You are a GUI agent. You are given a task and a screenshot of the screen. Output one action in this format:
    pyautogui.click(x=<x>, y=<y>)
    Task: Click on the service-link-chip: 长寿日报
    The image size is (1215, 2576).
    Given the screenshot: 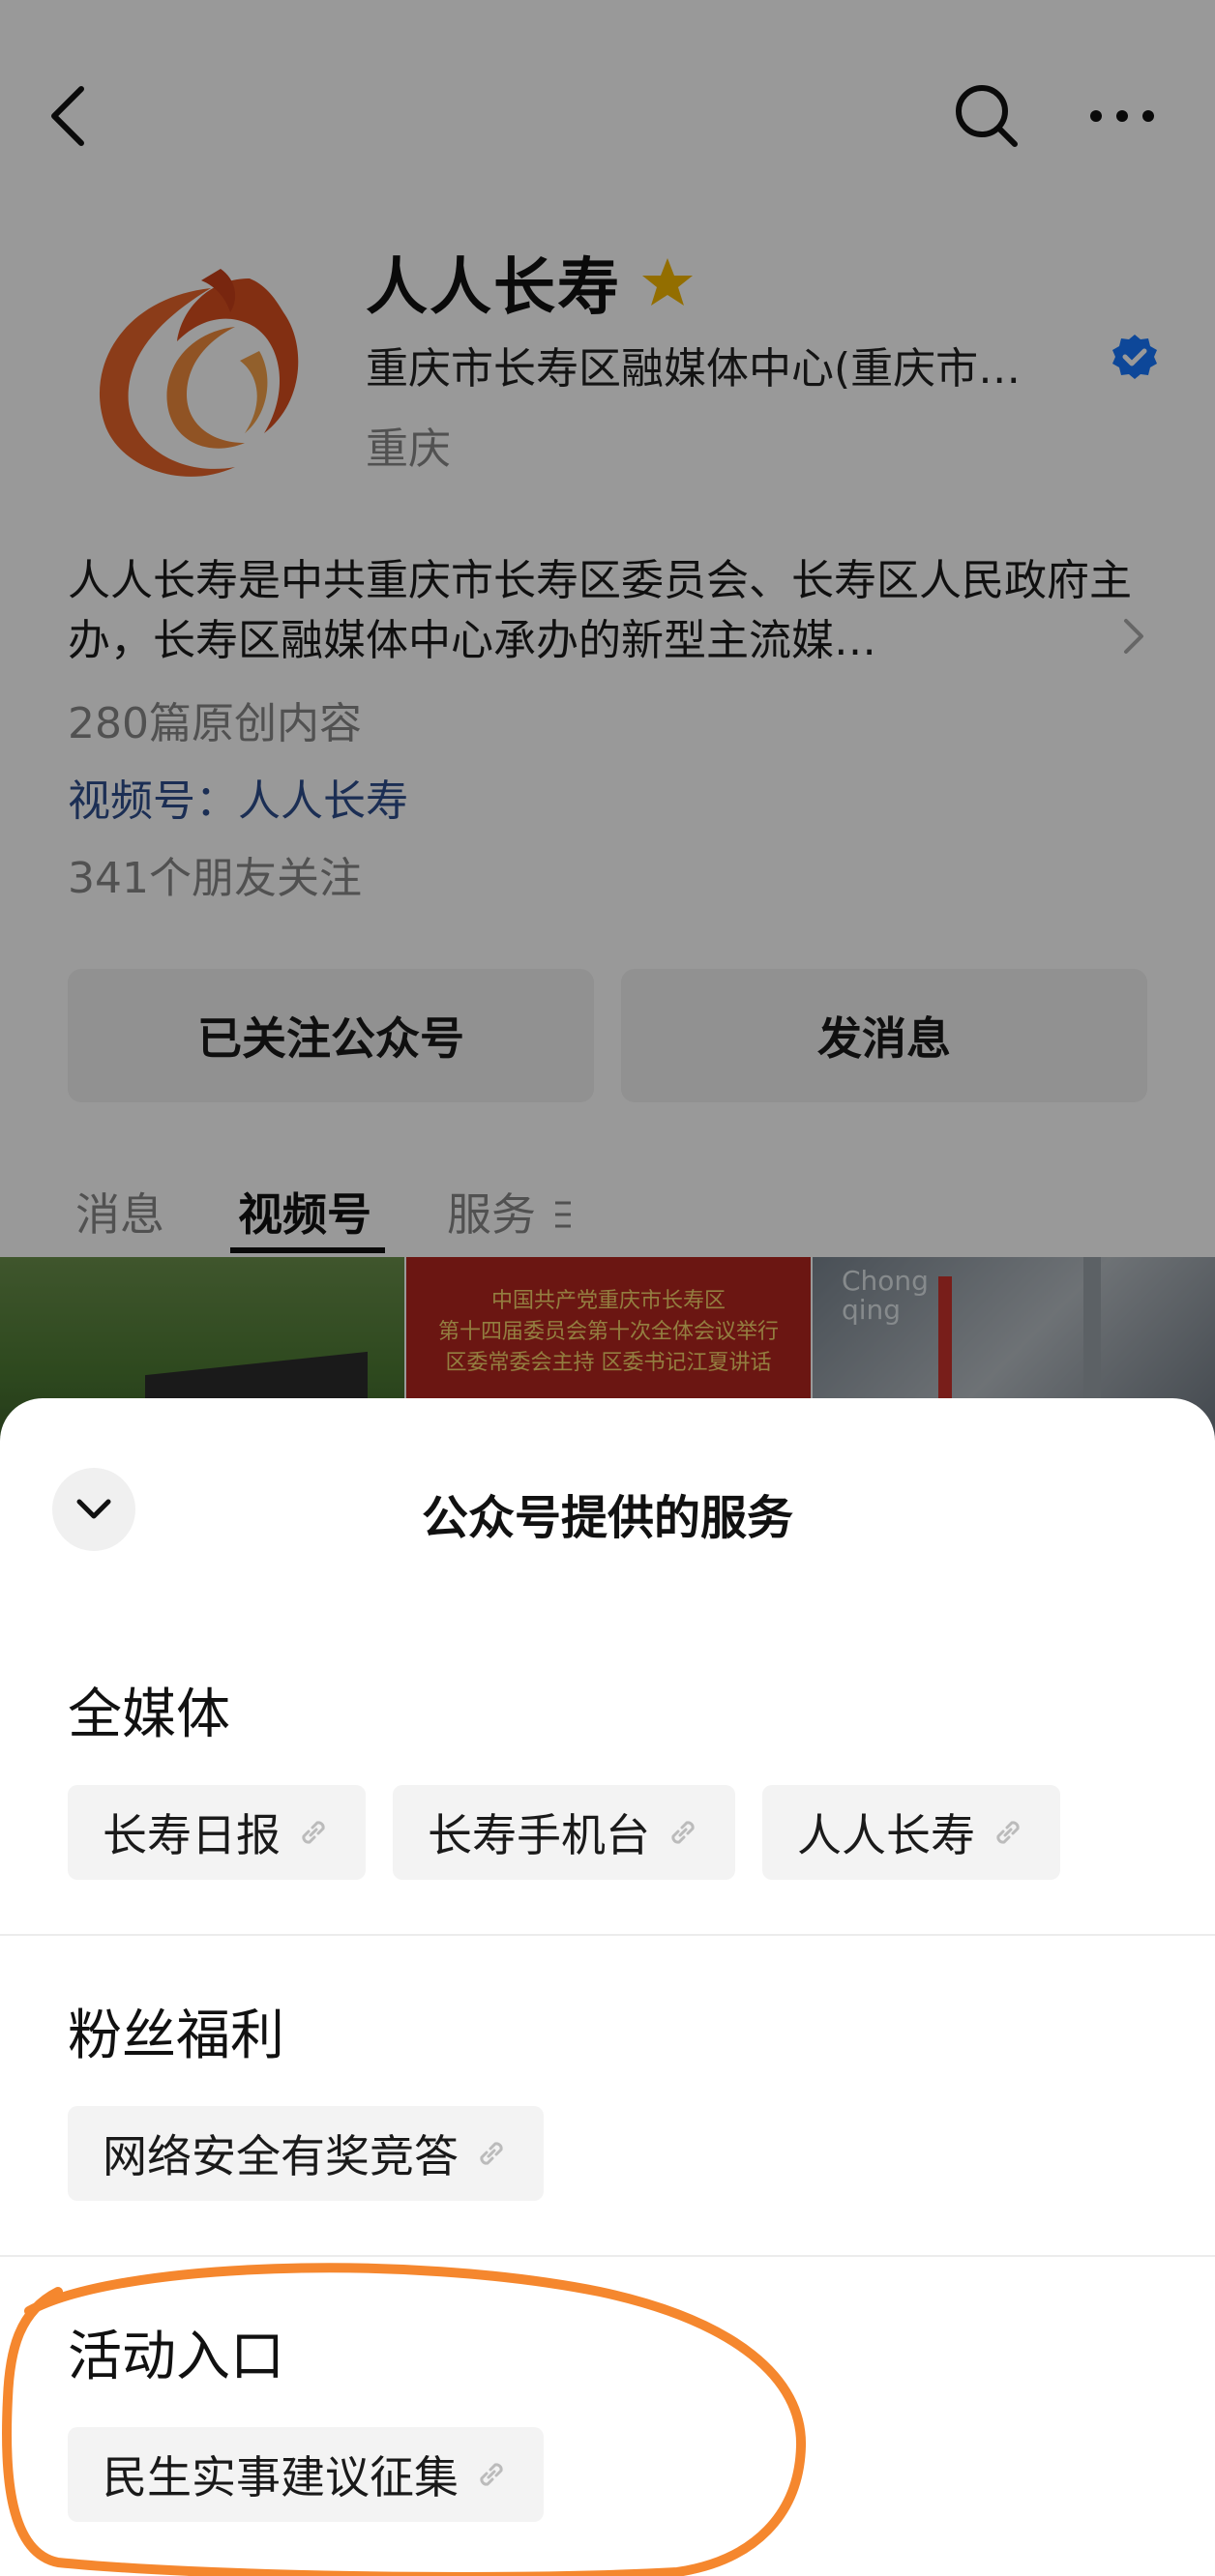 What is the action you would take?
    pyautogui.click(x=217, y=1832)
    